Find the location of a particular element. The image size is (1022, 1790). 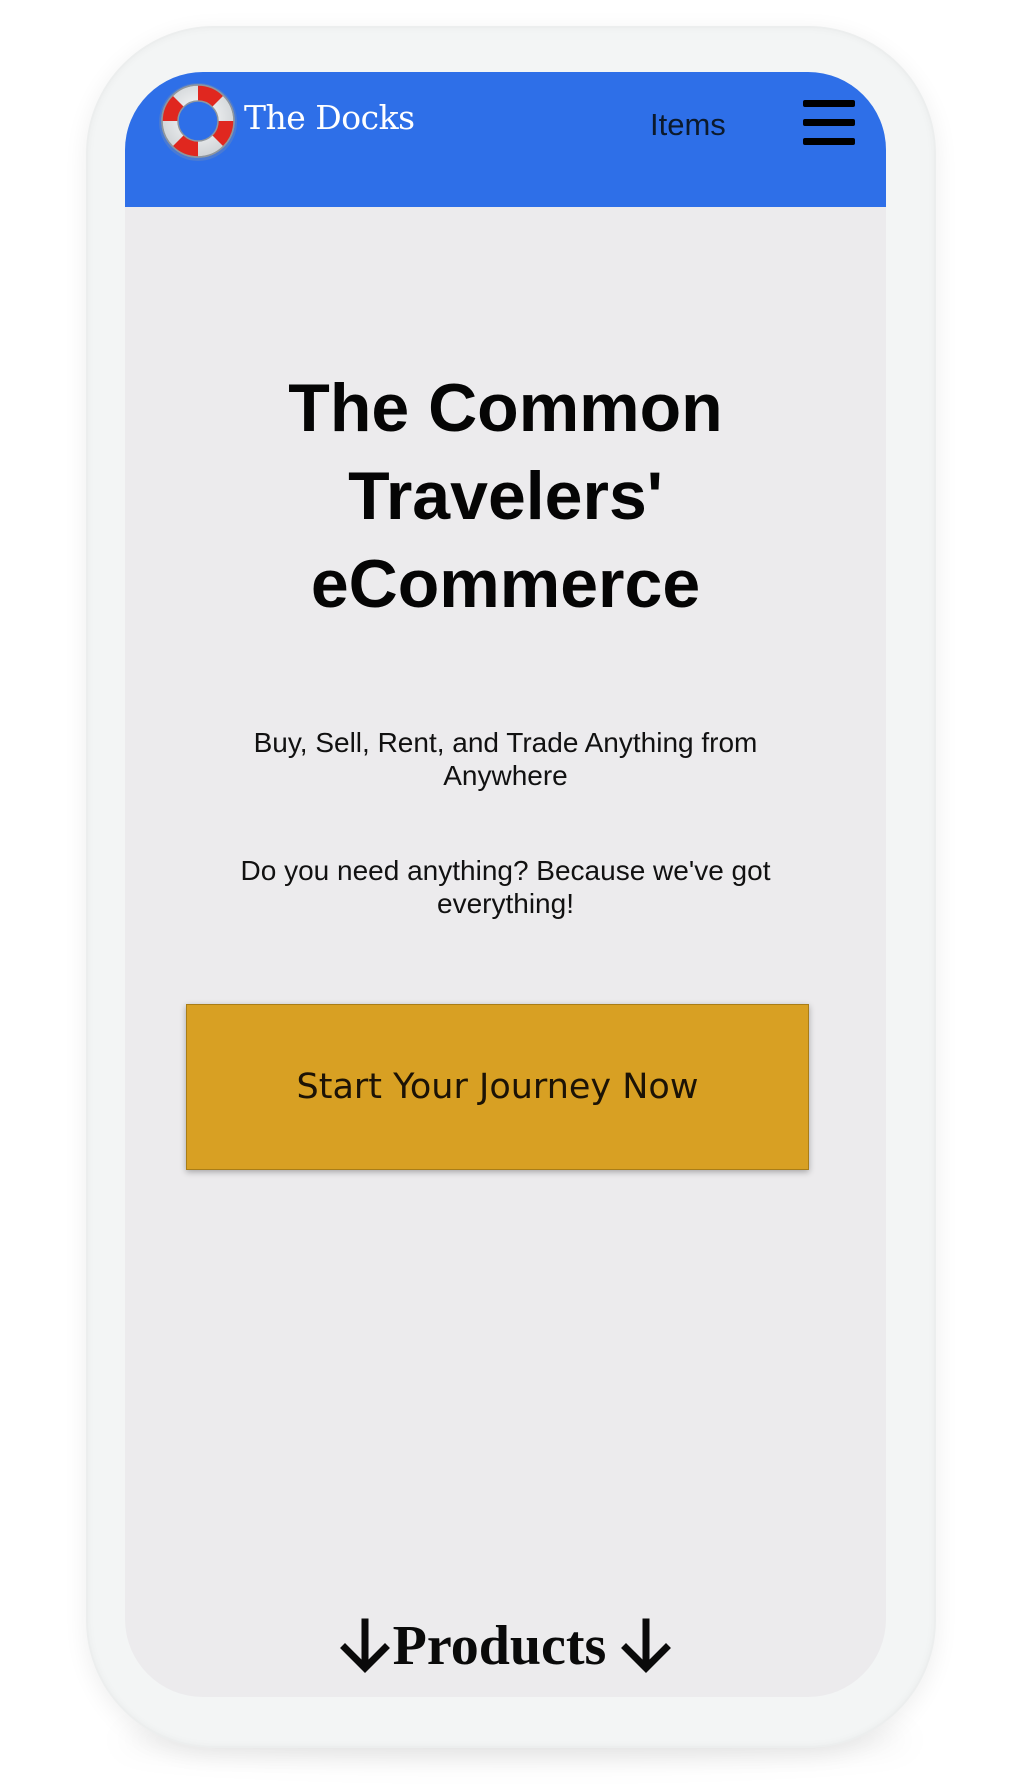

start-journey-button: Start Your Journey Now is located at coordinates (497, 1087).